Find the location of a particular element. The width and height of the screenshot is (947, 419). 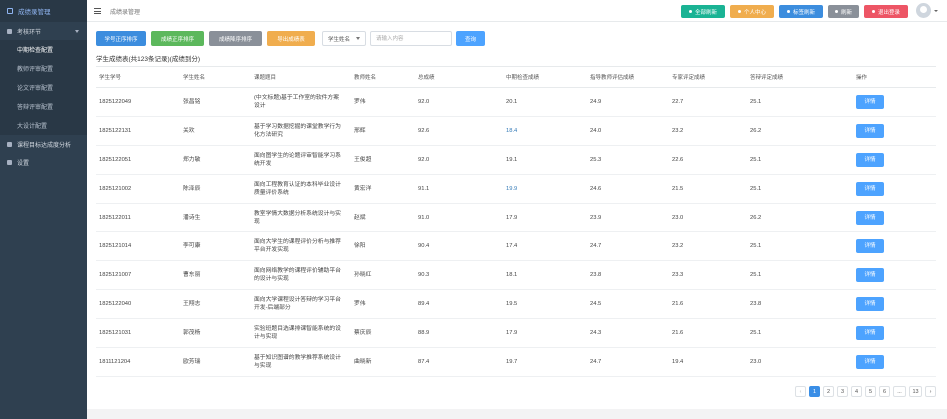

cell-student-id: 1825122040 is located at coordinates (138, 304).